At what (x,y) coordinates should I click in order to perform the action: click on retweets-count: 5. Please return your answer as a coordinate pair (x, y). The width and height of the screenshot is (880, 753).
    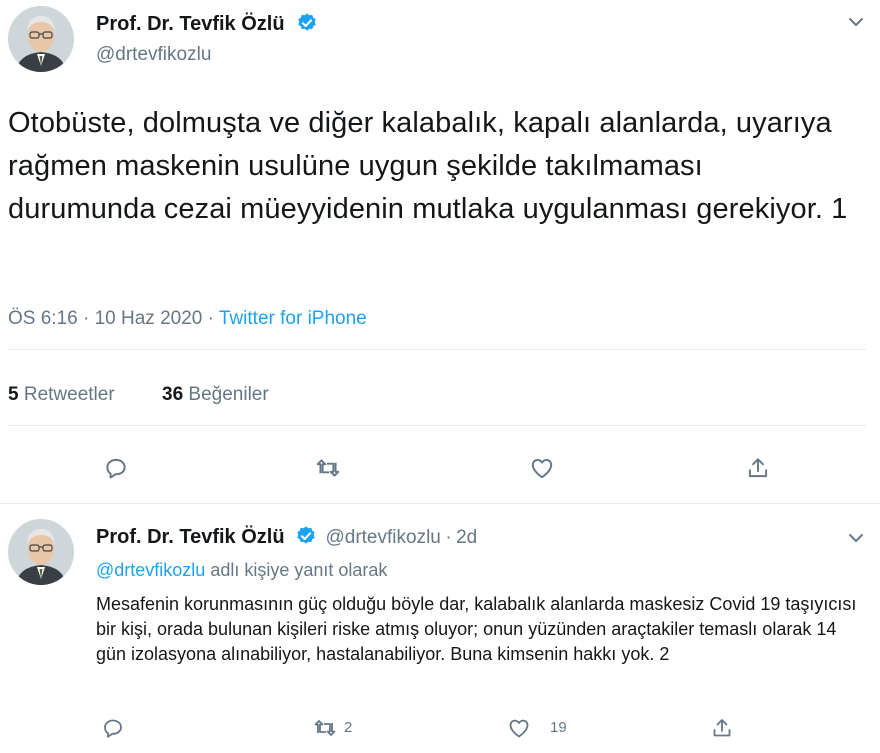
    Looking at the image, I should click on (13, 394).